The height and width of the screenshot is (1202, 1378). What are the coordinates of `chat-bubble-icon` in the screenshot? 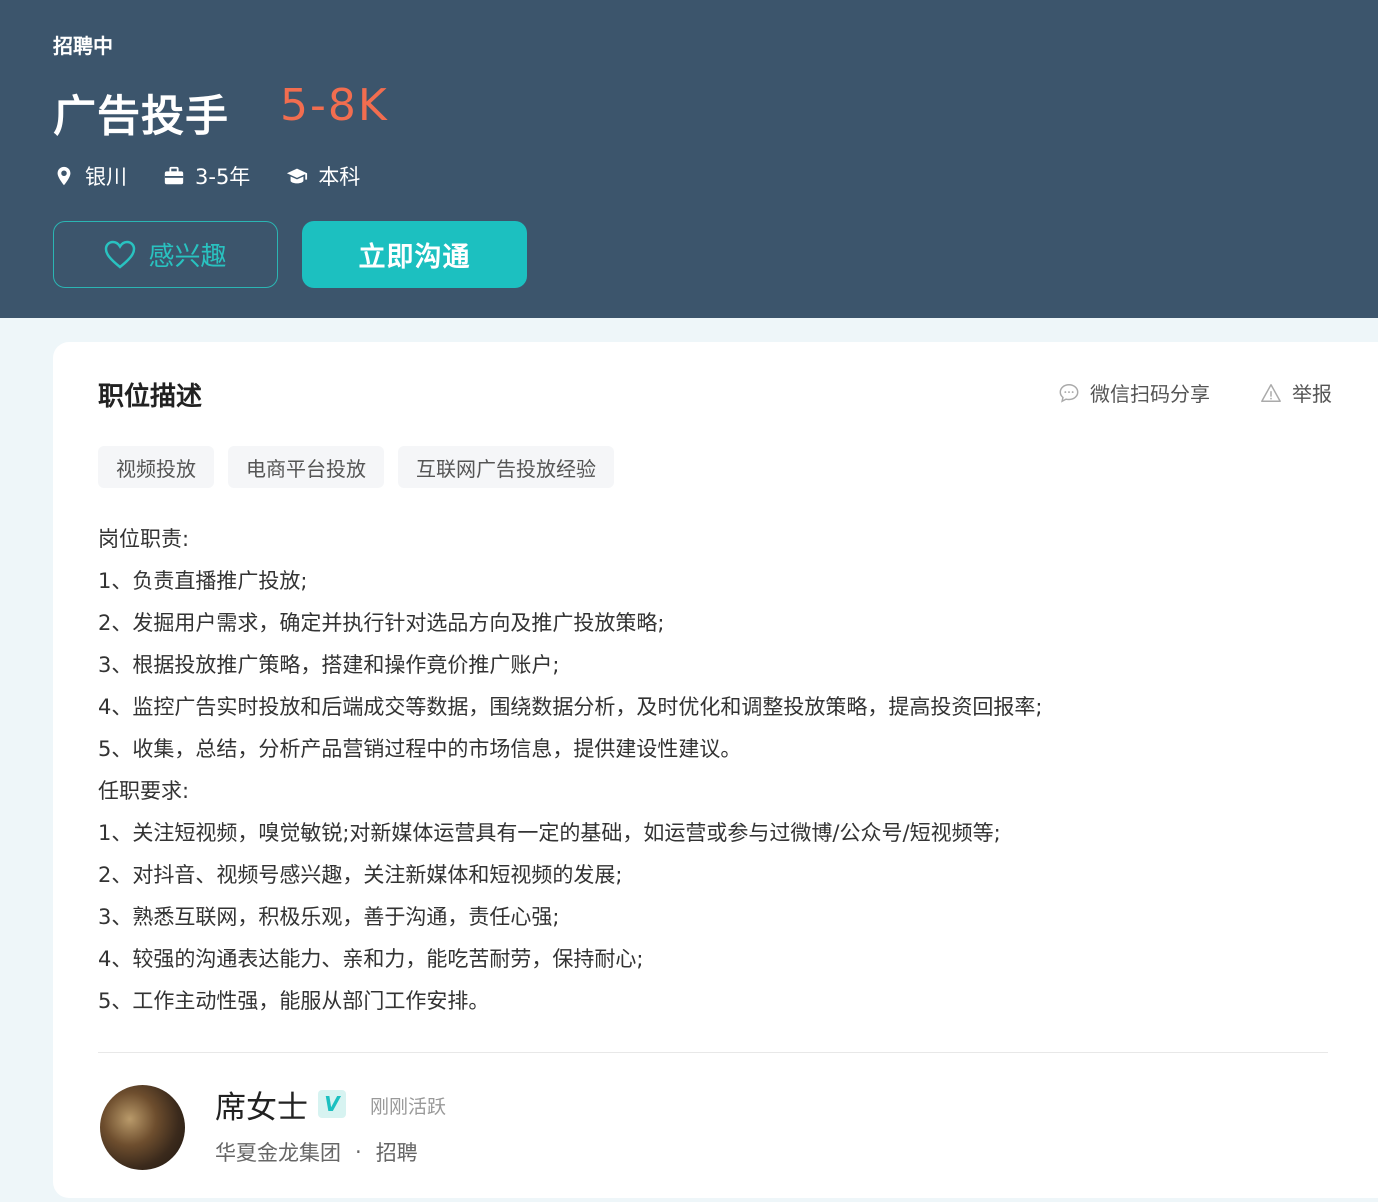 It's located at (1069, 393).